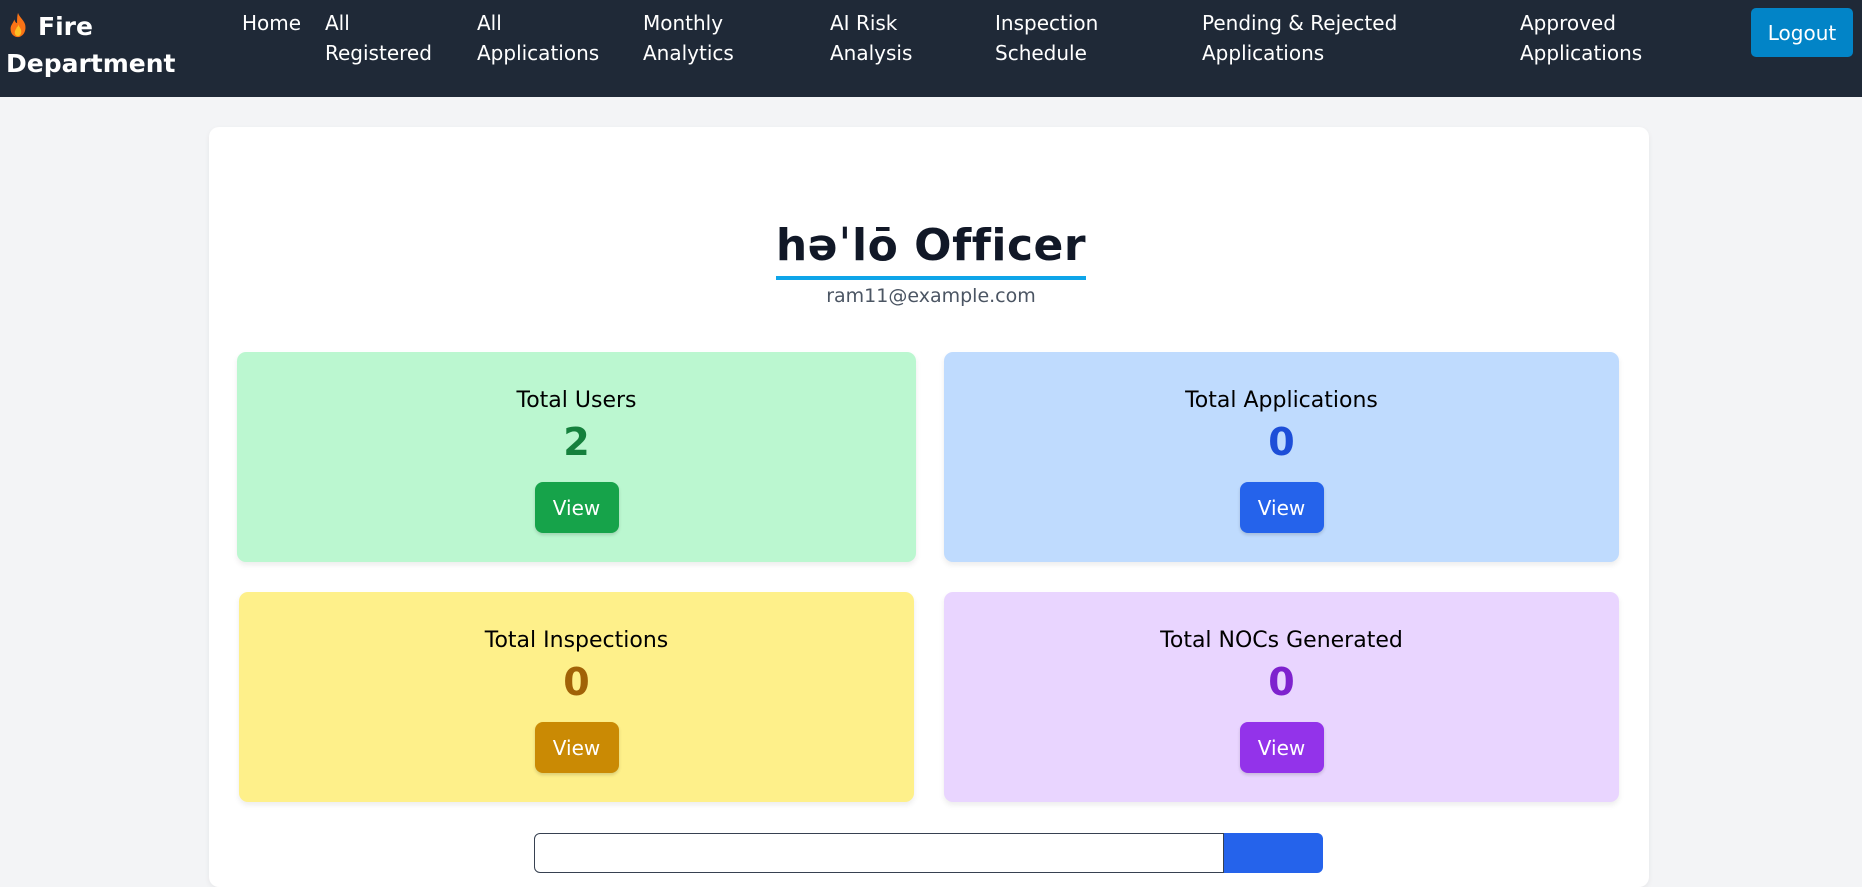 Image resolution: width=1862 pixels, height=887 pixels. I want to click on search-button, so click(1273, 853).